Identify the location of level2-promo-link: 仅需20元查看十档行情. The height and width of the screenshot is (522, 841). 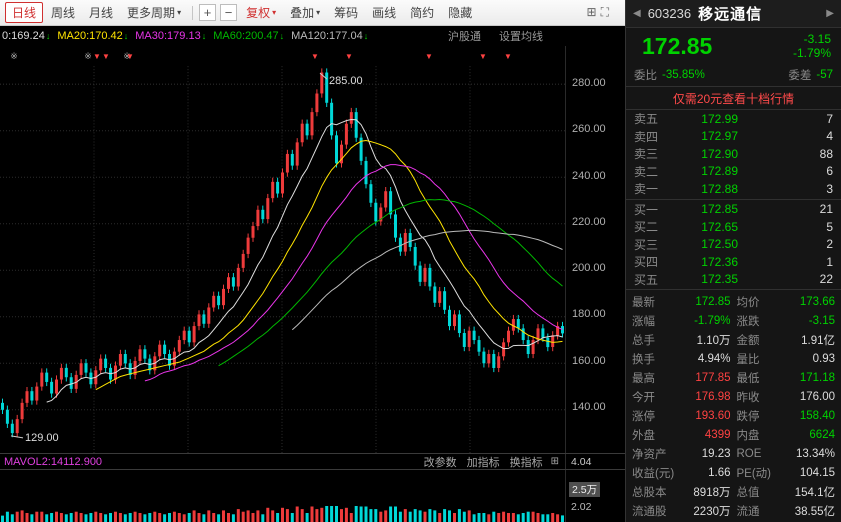
(733, 98).